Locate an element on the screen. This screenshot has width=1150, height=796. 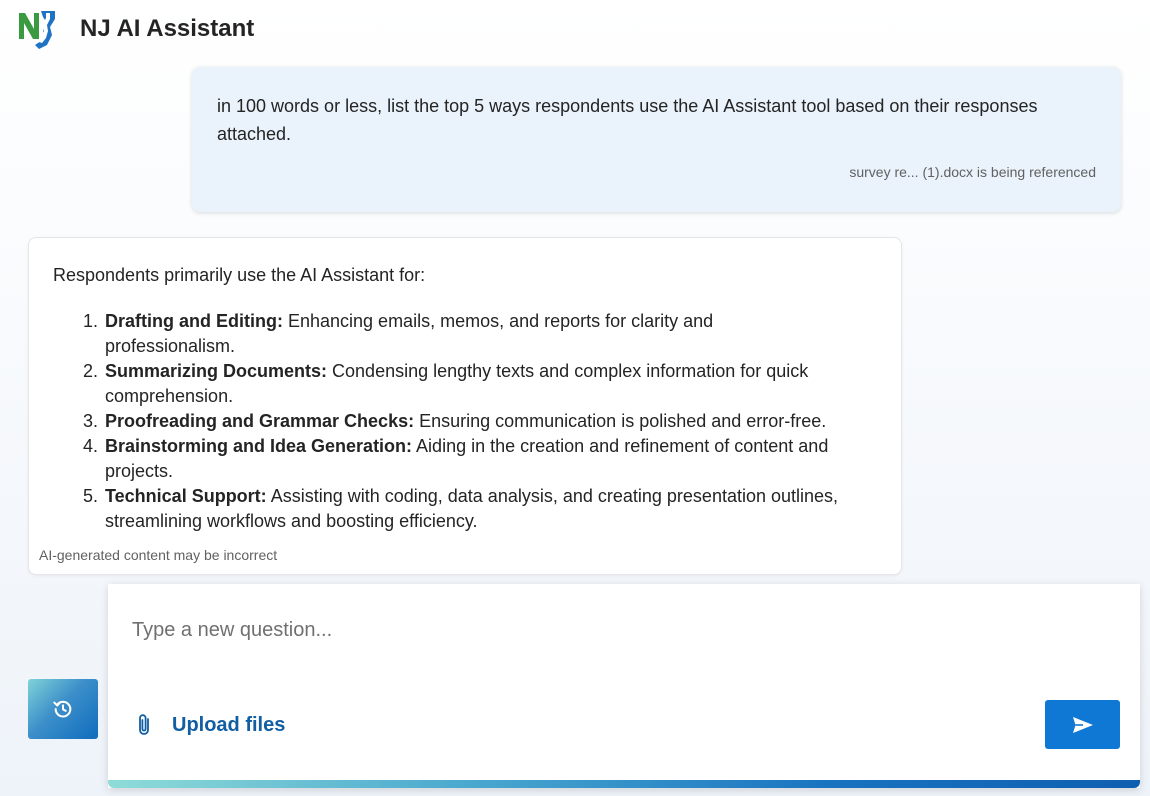
send-icon is located at coordinates (1082, 724).